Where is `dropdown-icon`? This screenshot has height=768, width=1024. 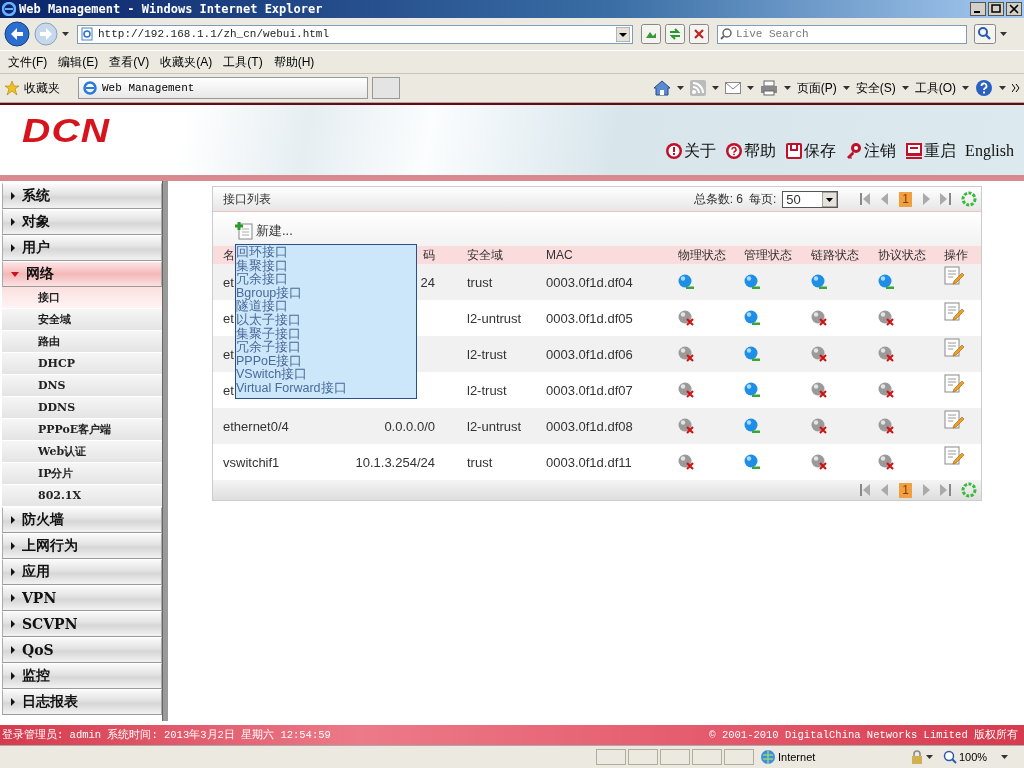 dropdown-icon is located at coordinates (623, 34).